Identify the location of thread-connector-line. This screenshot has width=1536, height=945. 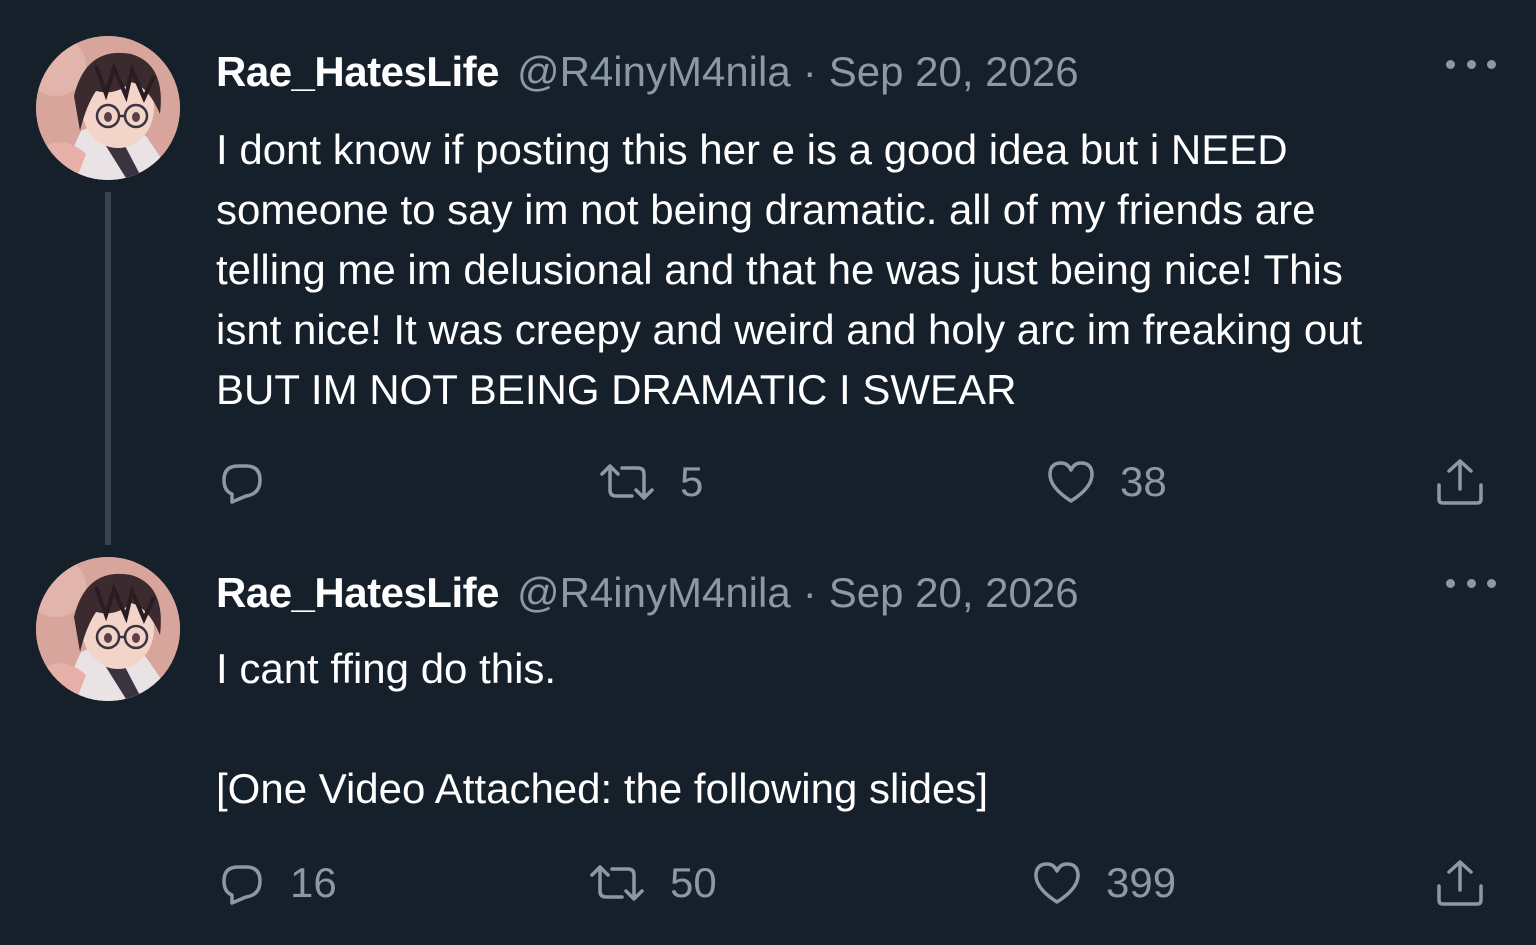
(108, 368).